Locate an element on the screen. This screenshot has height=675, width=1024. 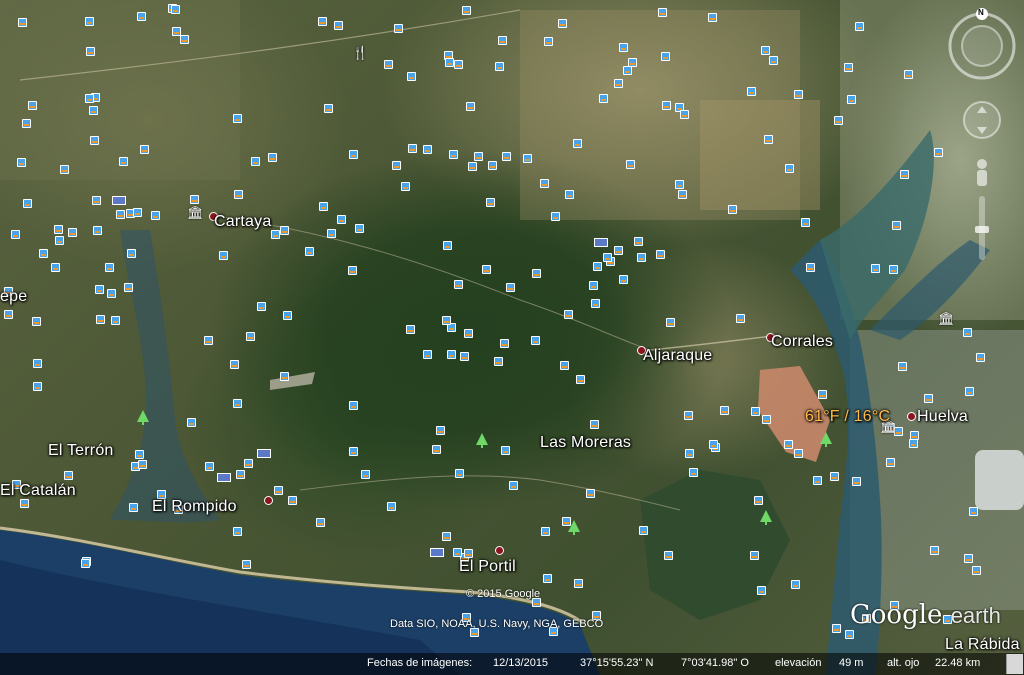
place-label-las-moreras: Las Moreras is located at coordinates (585, 443).